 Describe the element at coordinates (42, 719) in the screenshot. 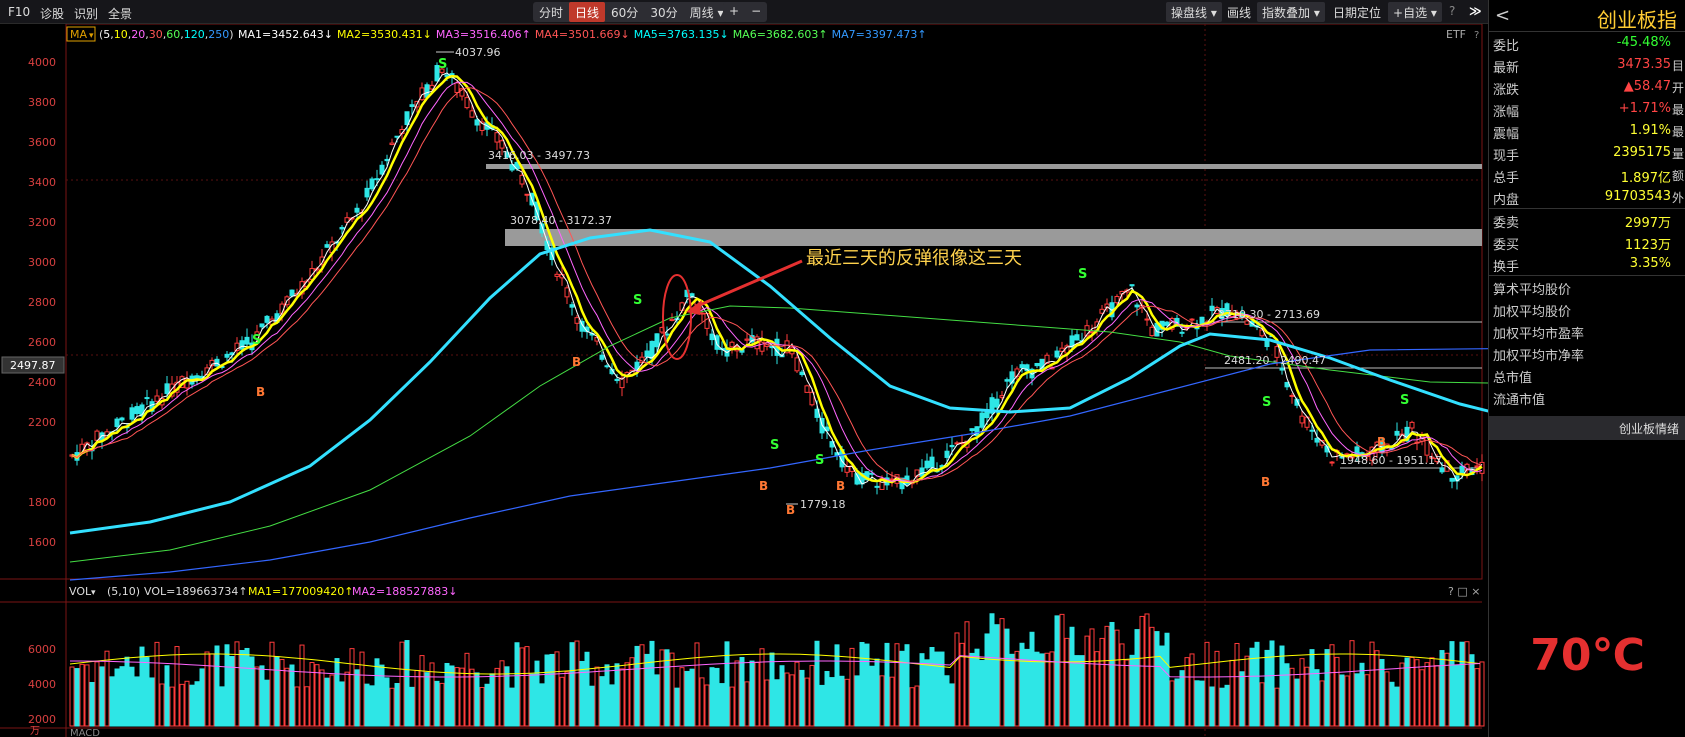

I see `volume-tick: 2000` at that location.